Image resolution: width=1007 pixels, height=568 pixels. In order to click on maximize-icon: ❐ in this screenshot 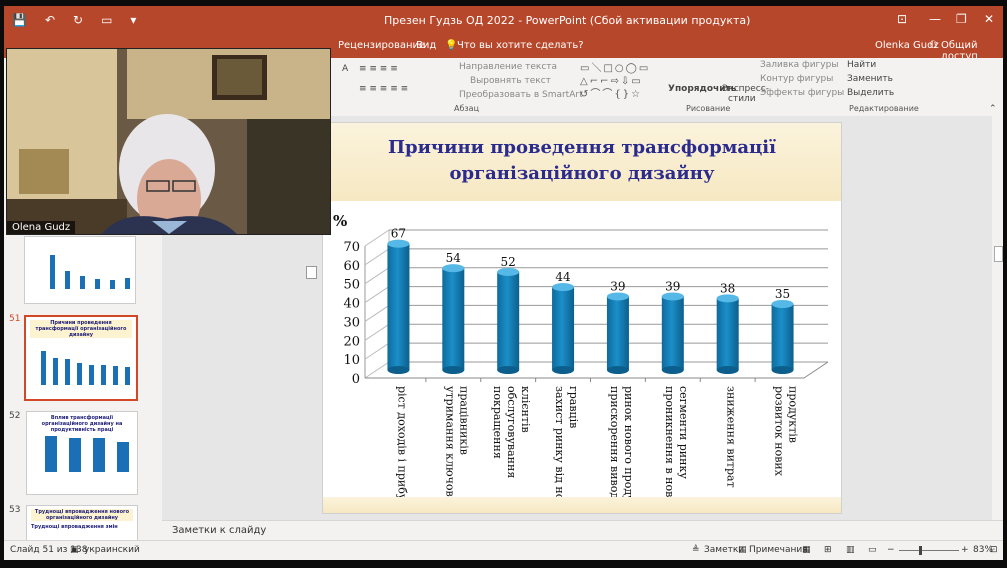, I will do `click(961, 19)`.